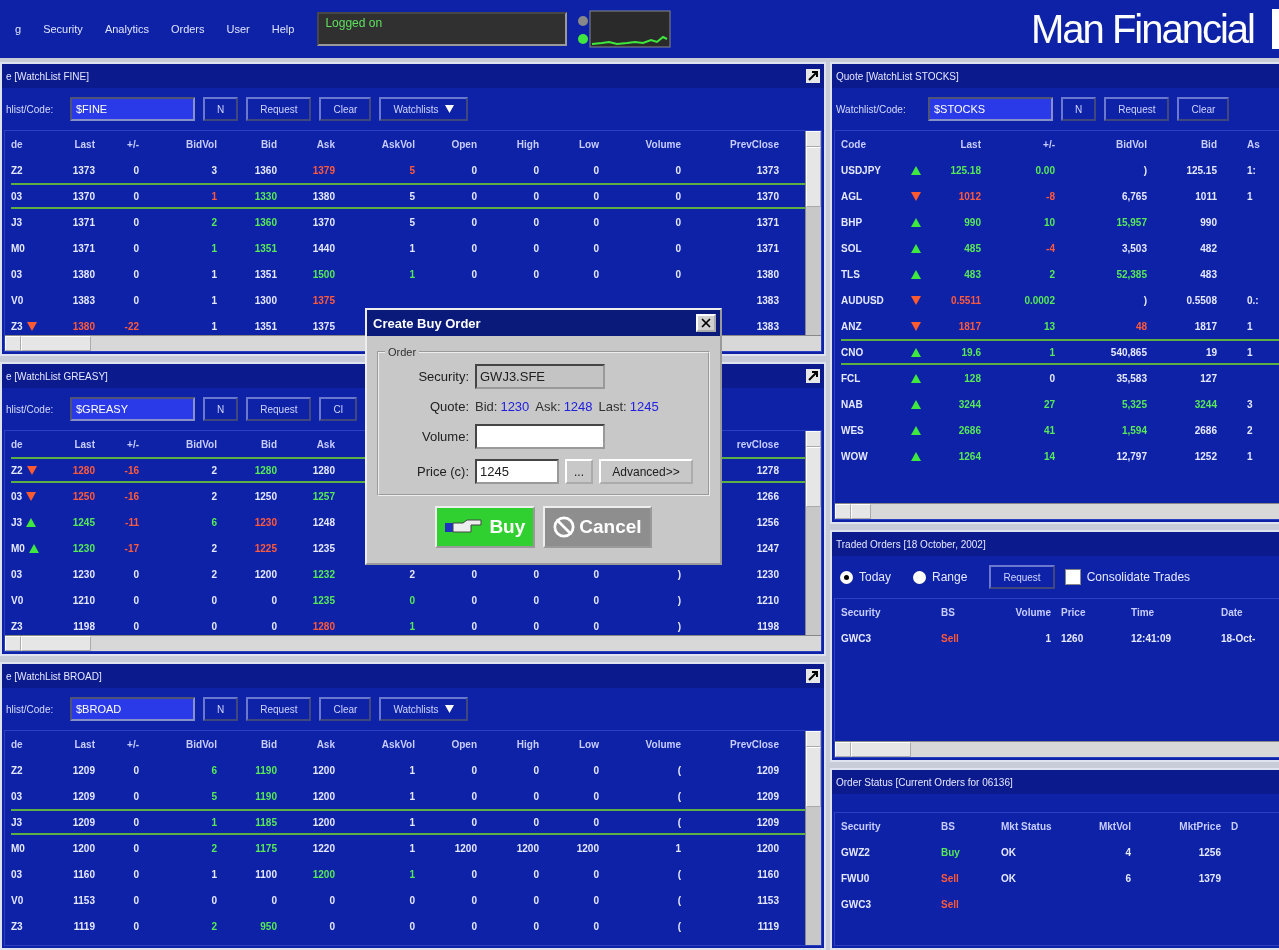  What do you see at coordinates (897, 76) in the screenshot?
I see `panel-title: Quote [WatchList STOCKS]` at bounding box center [897, 76].